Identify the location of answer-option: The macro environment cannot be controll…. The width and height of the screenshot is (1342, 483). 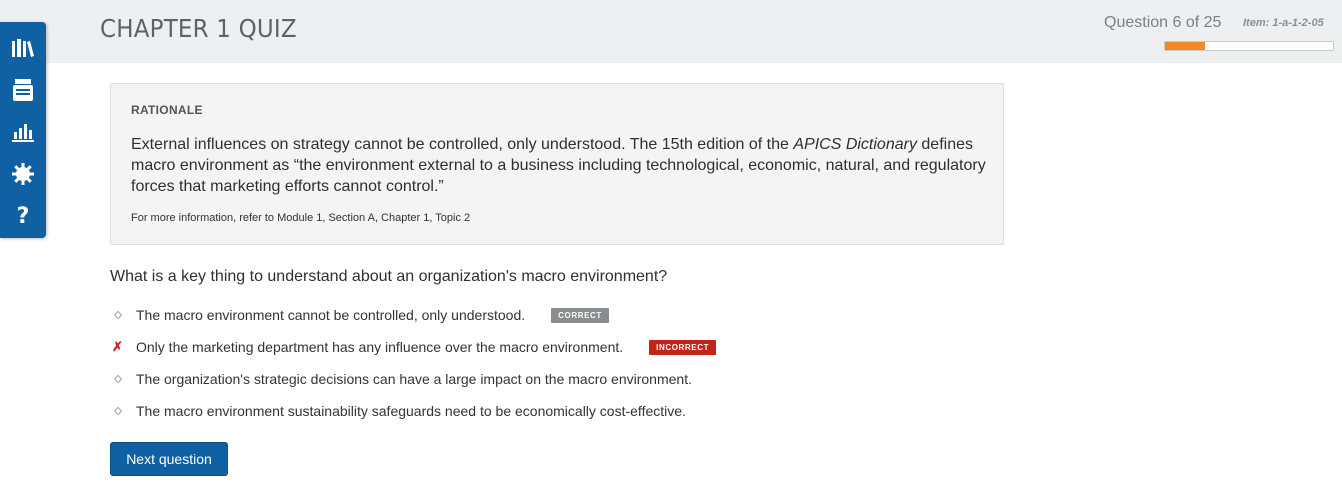
(359, 315).